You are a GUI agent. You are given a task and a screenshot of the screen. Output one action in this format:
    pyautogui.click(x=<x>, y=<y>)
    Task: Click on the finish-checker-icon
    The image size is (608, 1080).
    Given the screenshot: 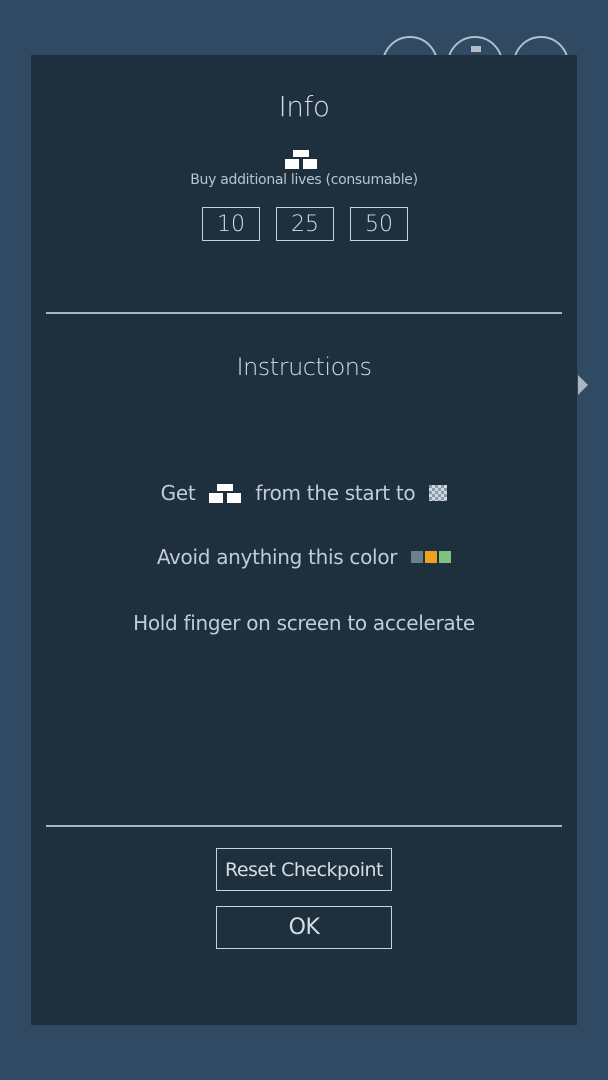 What is the action you would take?
    pyautogui.click(x=438, y=493)
    